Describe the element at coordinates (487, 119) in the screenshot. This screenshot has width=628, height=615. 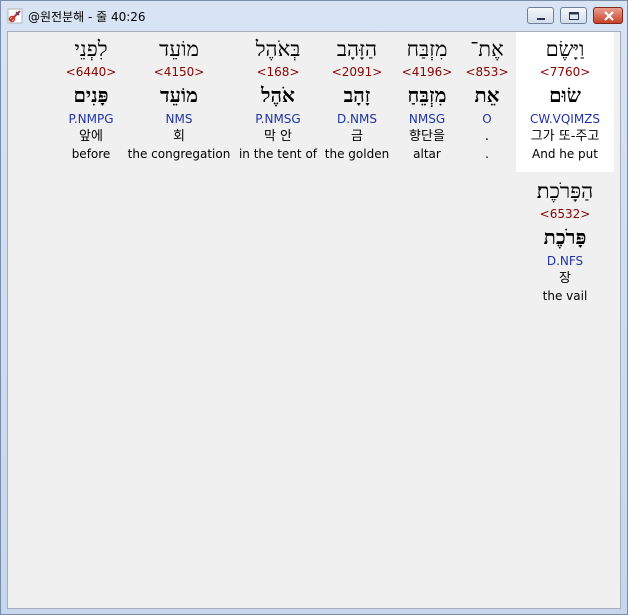
I see `morphology-code: O` at that location.